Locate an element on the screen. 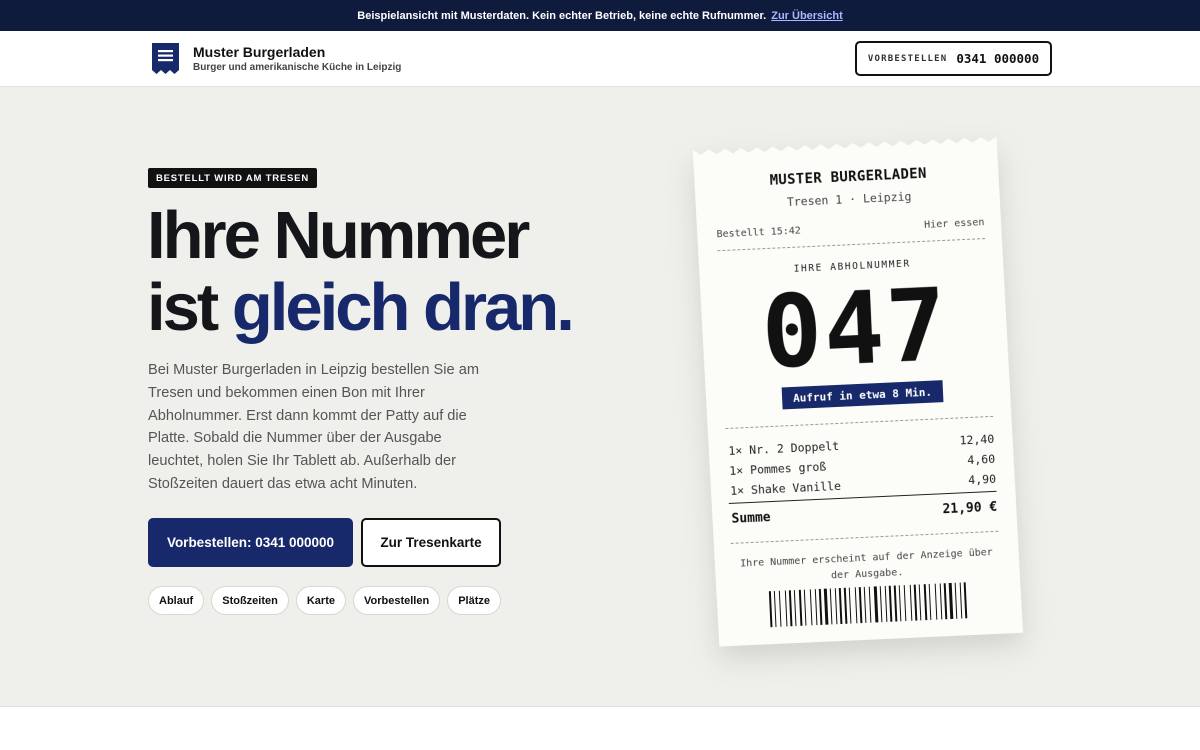  pickup-number: 047 is located at coordinates (855, 328).